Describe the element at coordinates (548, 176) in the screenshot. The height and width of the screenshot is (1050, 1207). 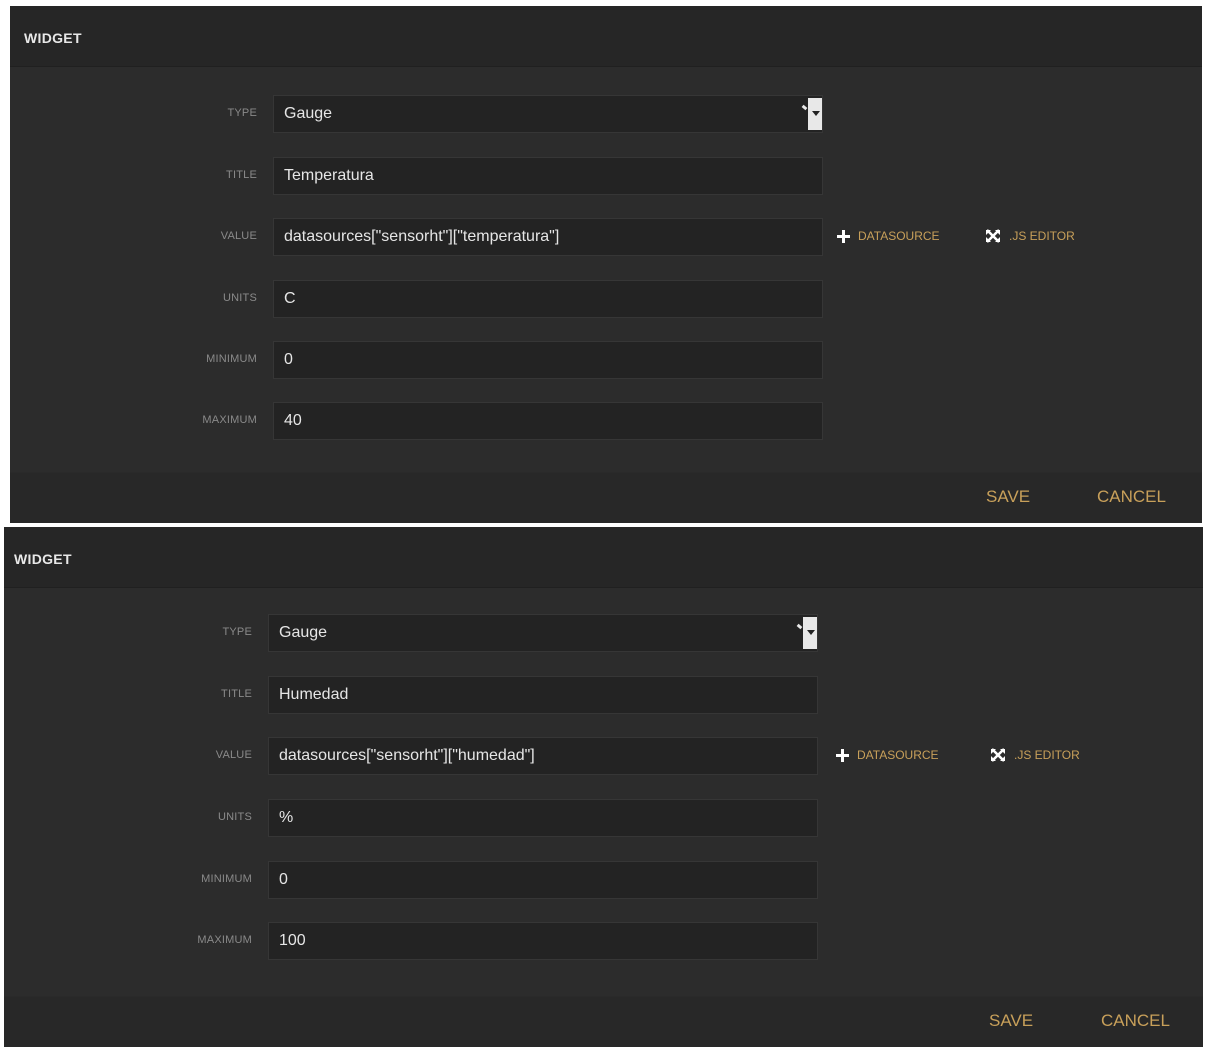
I see `title-input: Temperatura` at that location.